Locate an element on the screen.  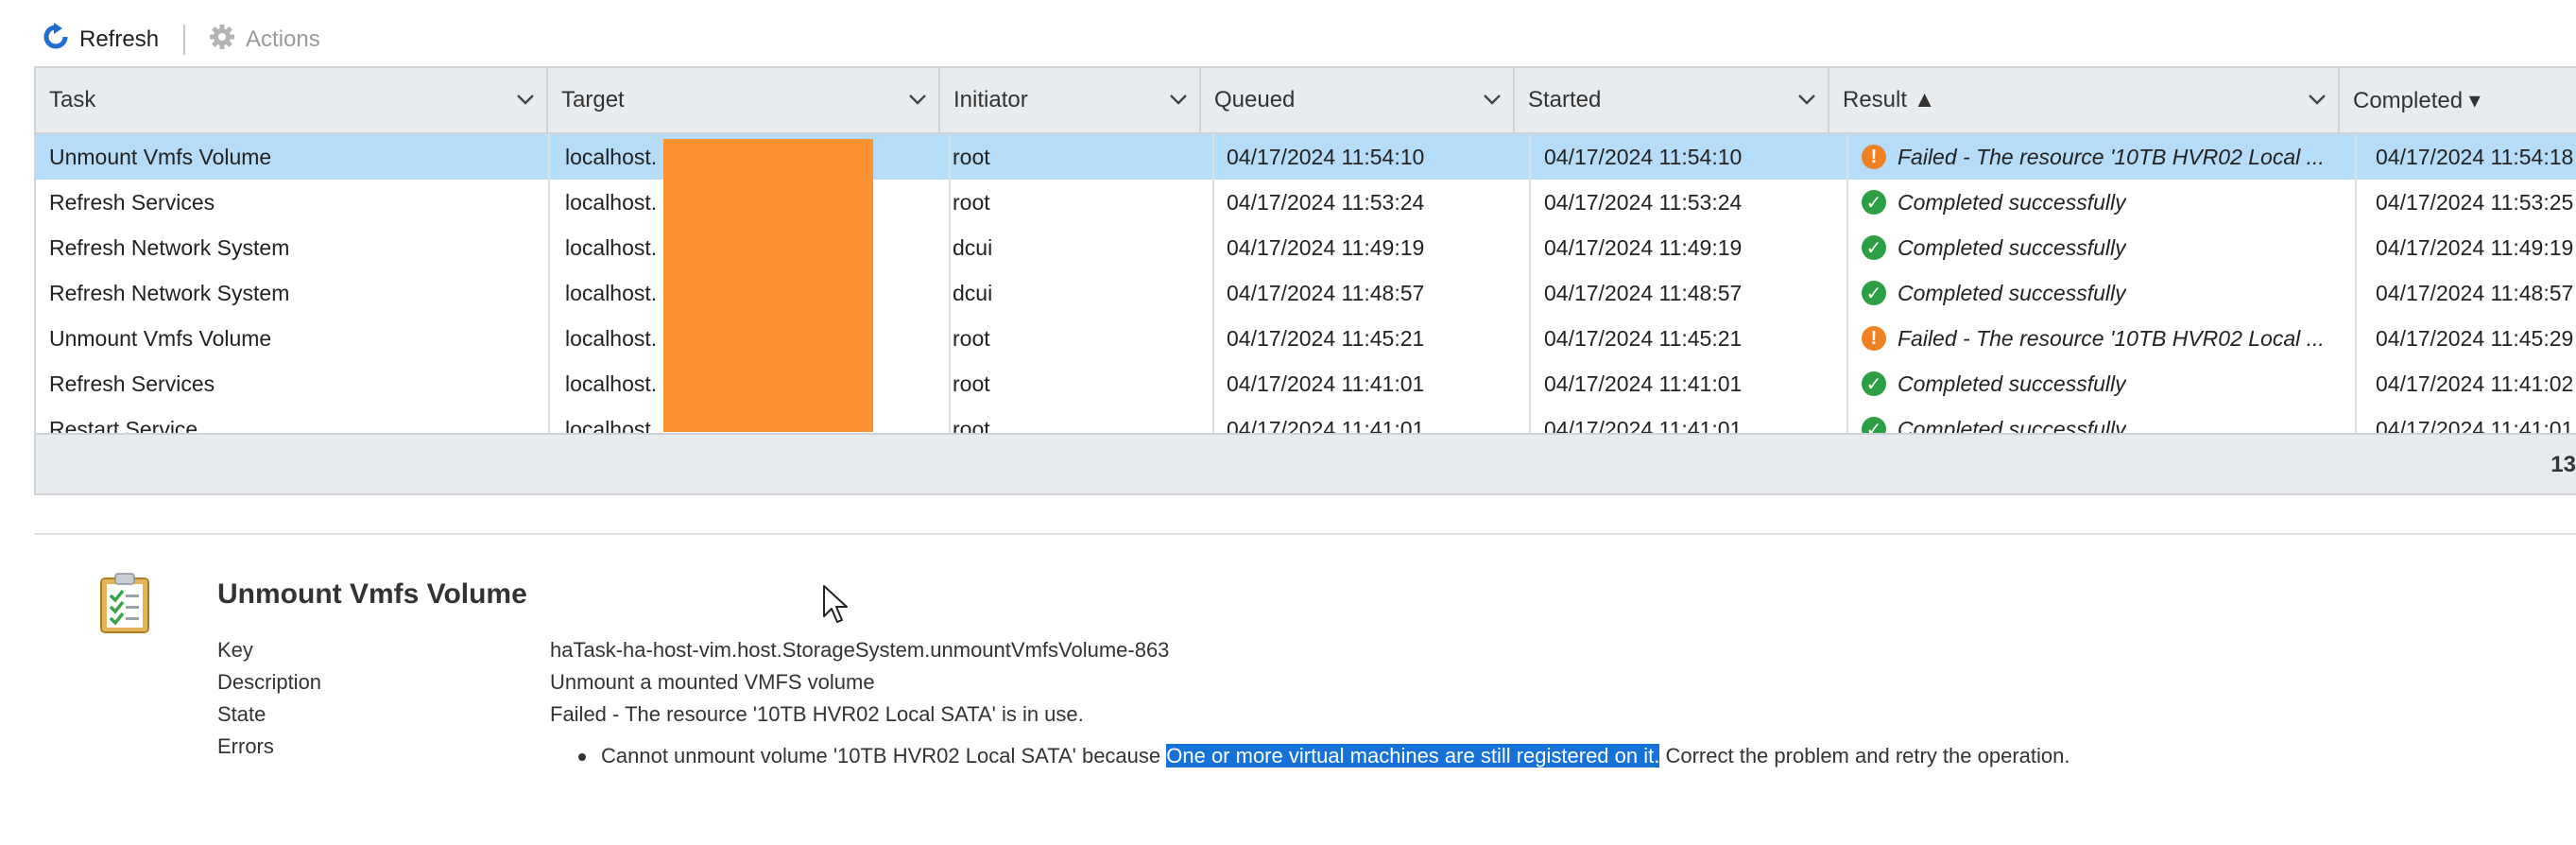
refresh-button: Refresh is located at coordinates (100, 40).